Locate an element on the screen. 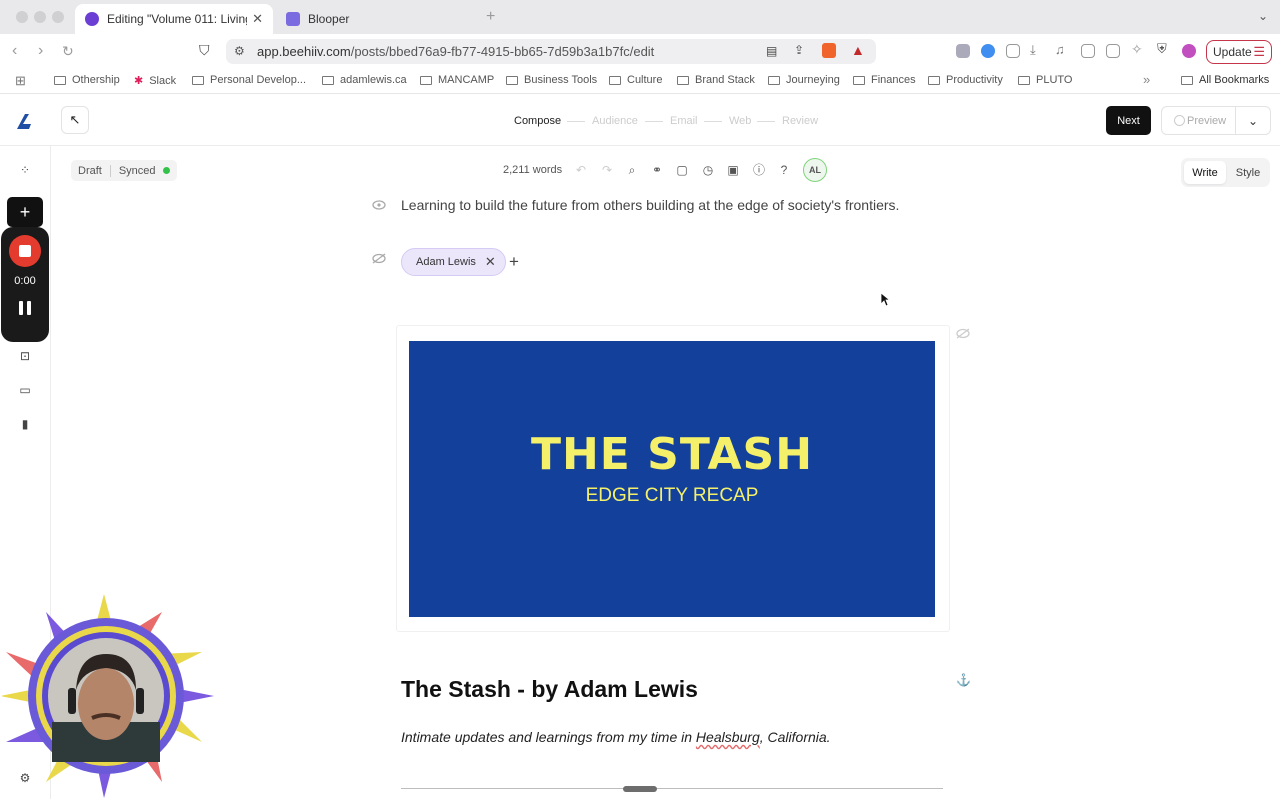 This screenshot has width=1280, height=799. comment-icon: ▢ is located at coordinates (682, 170).